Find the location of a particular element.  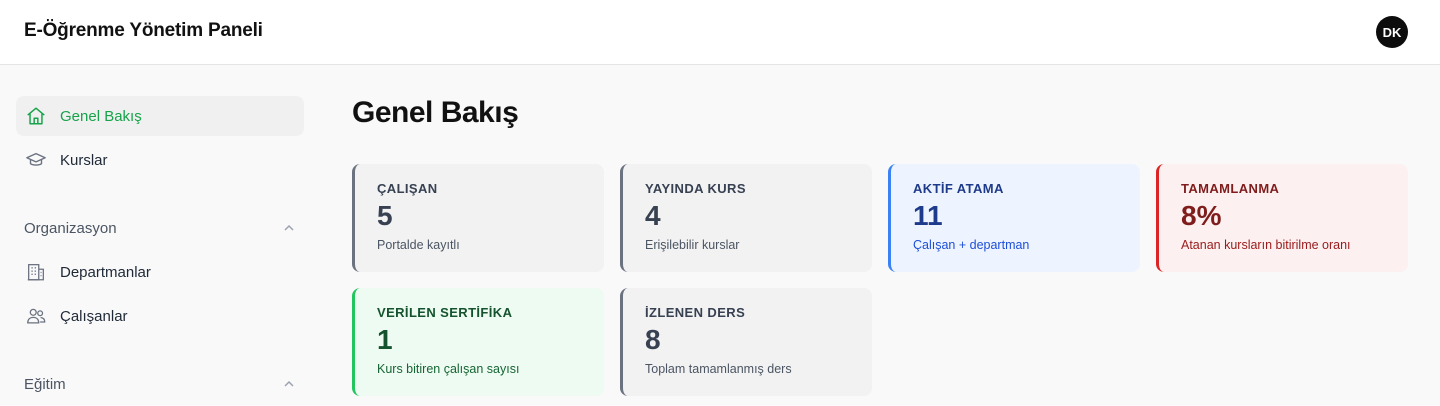

card-subtitle: Kurs bitiren çalışan sayısı is located at coordinates (448, 369).